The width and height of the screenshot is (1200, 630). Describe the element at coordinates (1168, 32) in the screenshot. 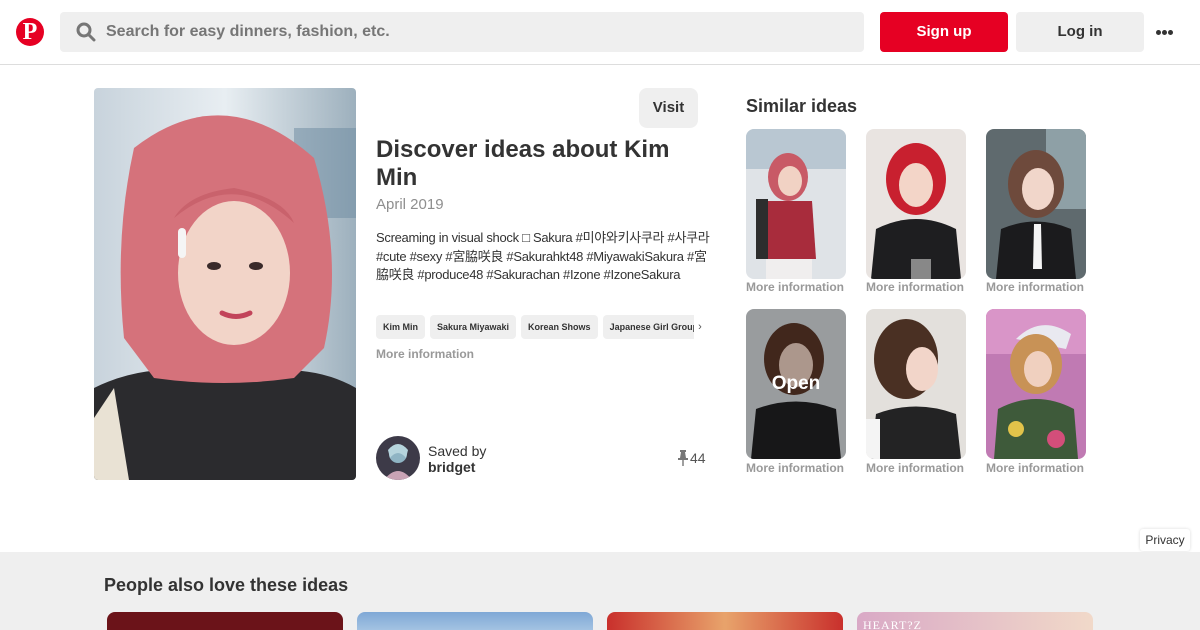

I see `more-options-icon` at that location.